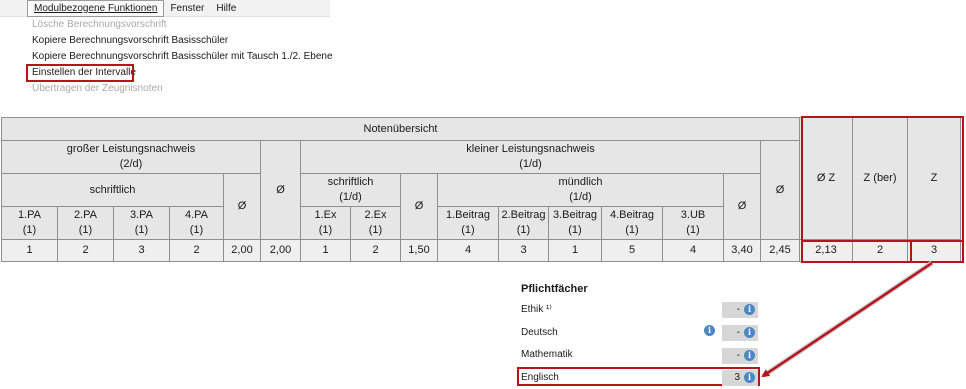  I want to click on subject-deutsch: Deutsch, so click(539, 332).